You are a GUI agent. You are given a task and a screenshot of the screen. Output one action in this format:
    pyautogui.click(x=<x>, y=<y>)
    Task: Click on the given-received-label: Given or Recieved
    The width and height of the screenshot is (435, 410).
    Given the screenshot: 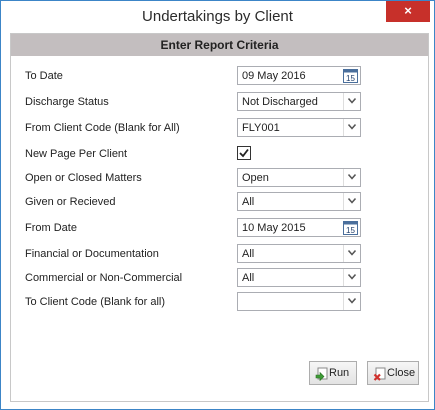 What is the action you would take?
    pyautogui.click(x=70, y=202)
    